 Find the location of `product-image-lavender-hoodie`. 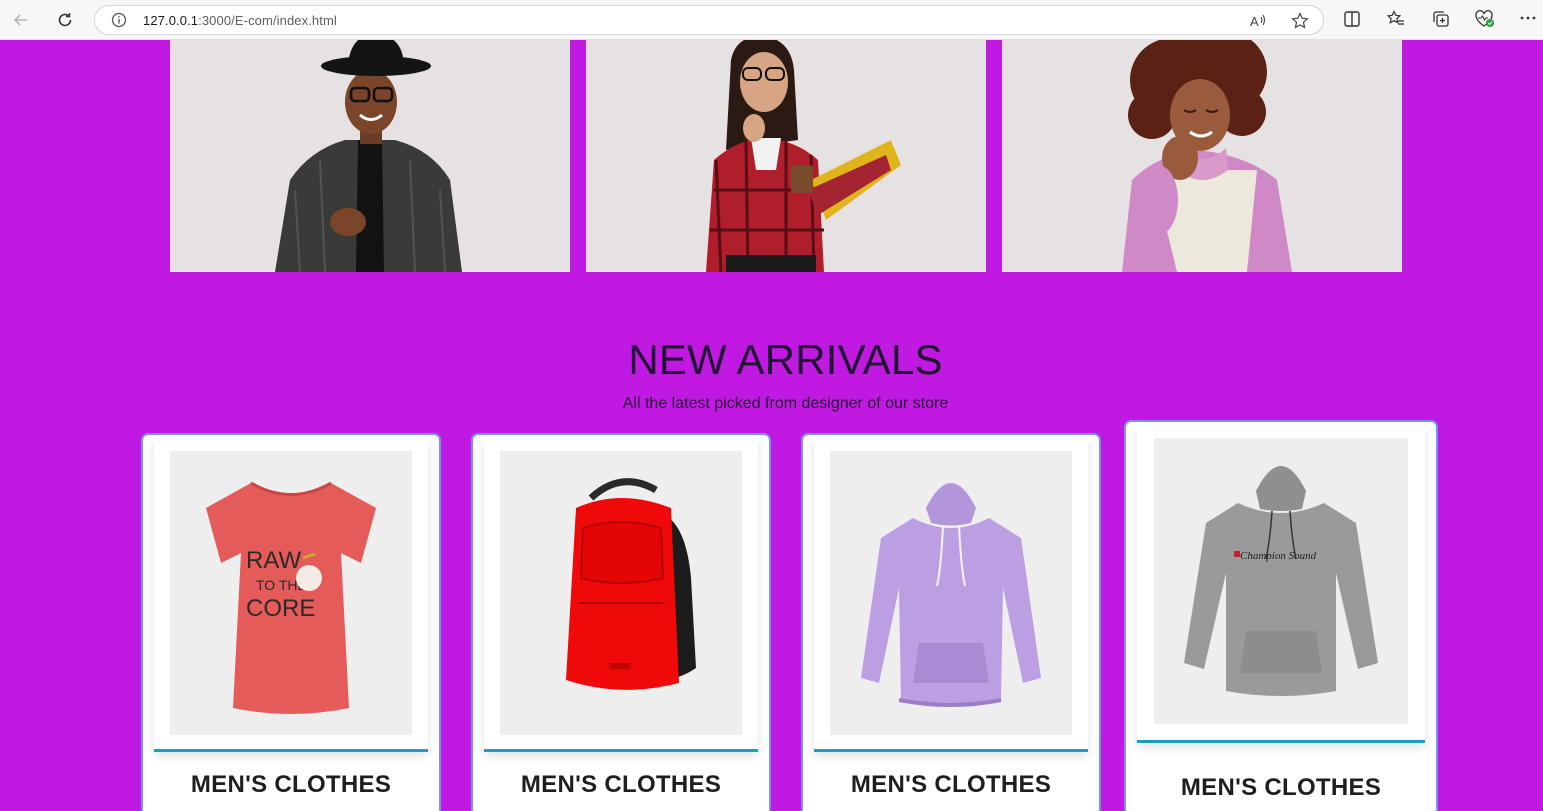

product-image-lavender-hoodie is located at coordinates (951, 593).